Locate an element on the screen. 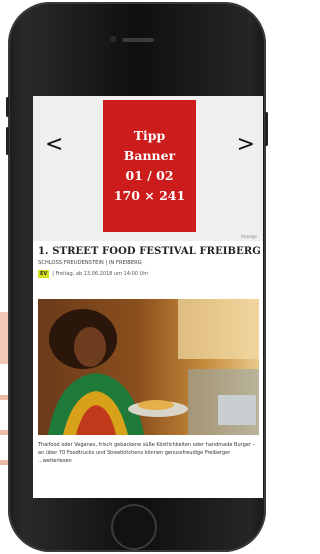 This screenshot has height=554, width=320. speaker-grille is located at coordinates (138, 40).